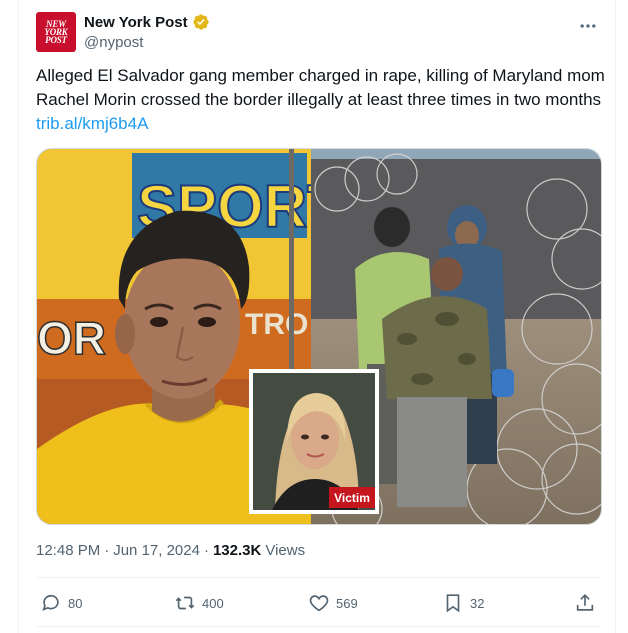 This screenshot has width=628, height=633. I want to click on repost-icon, so click(185, 603).